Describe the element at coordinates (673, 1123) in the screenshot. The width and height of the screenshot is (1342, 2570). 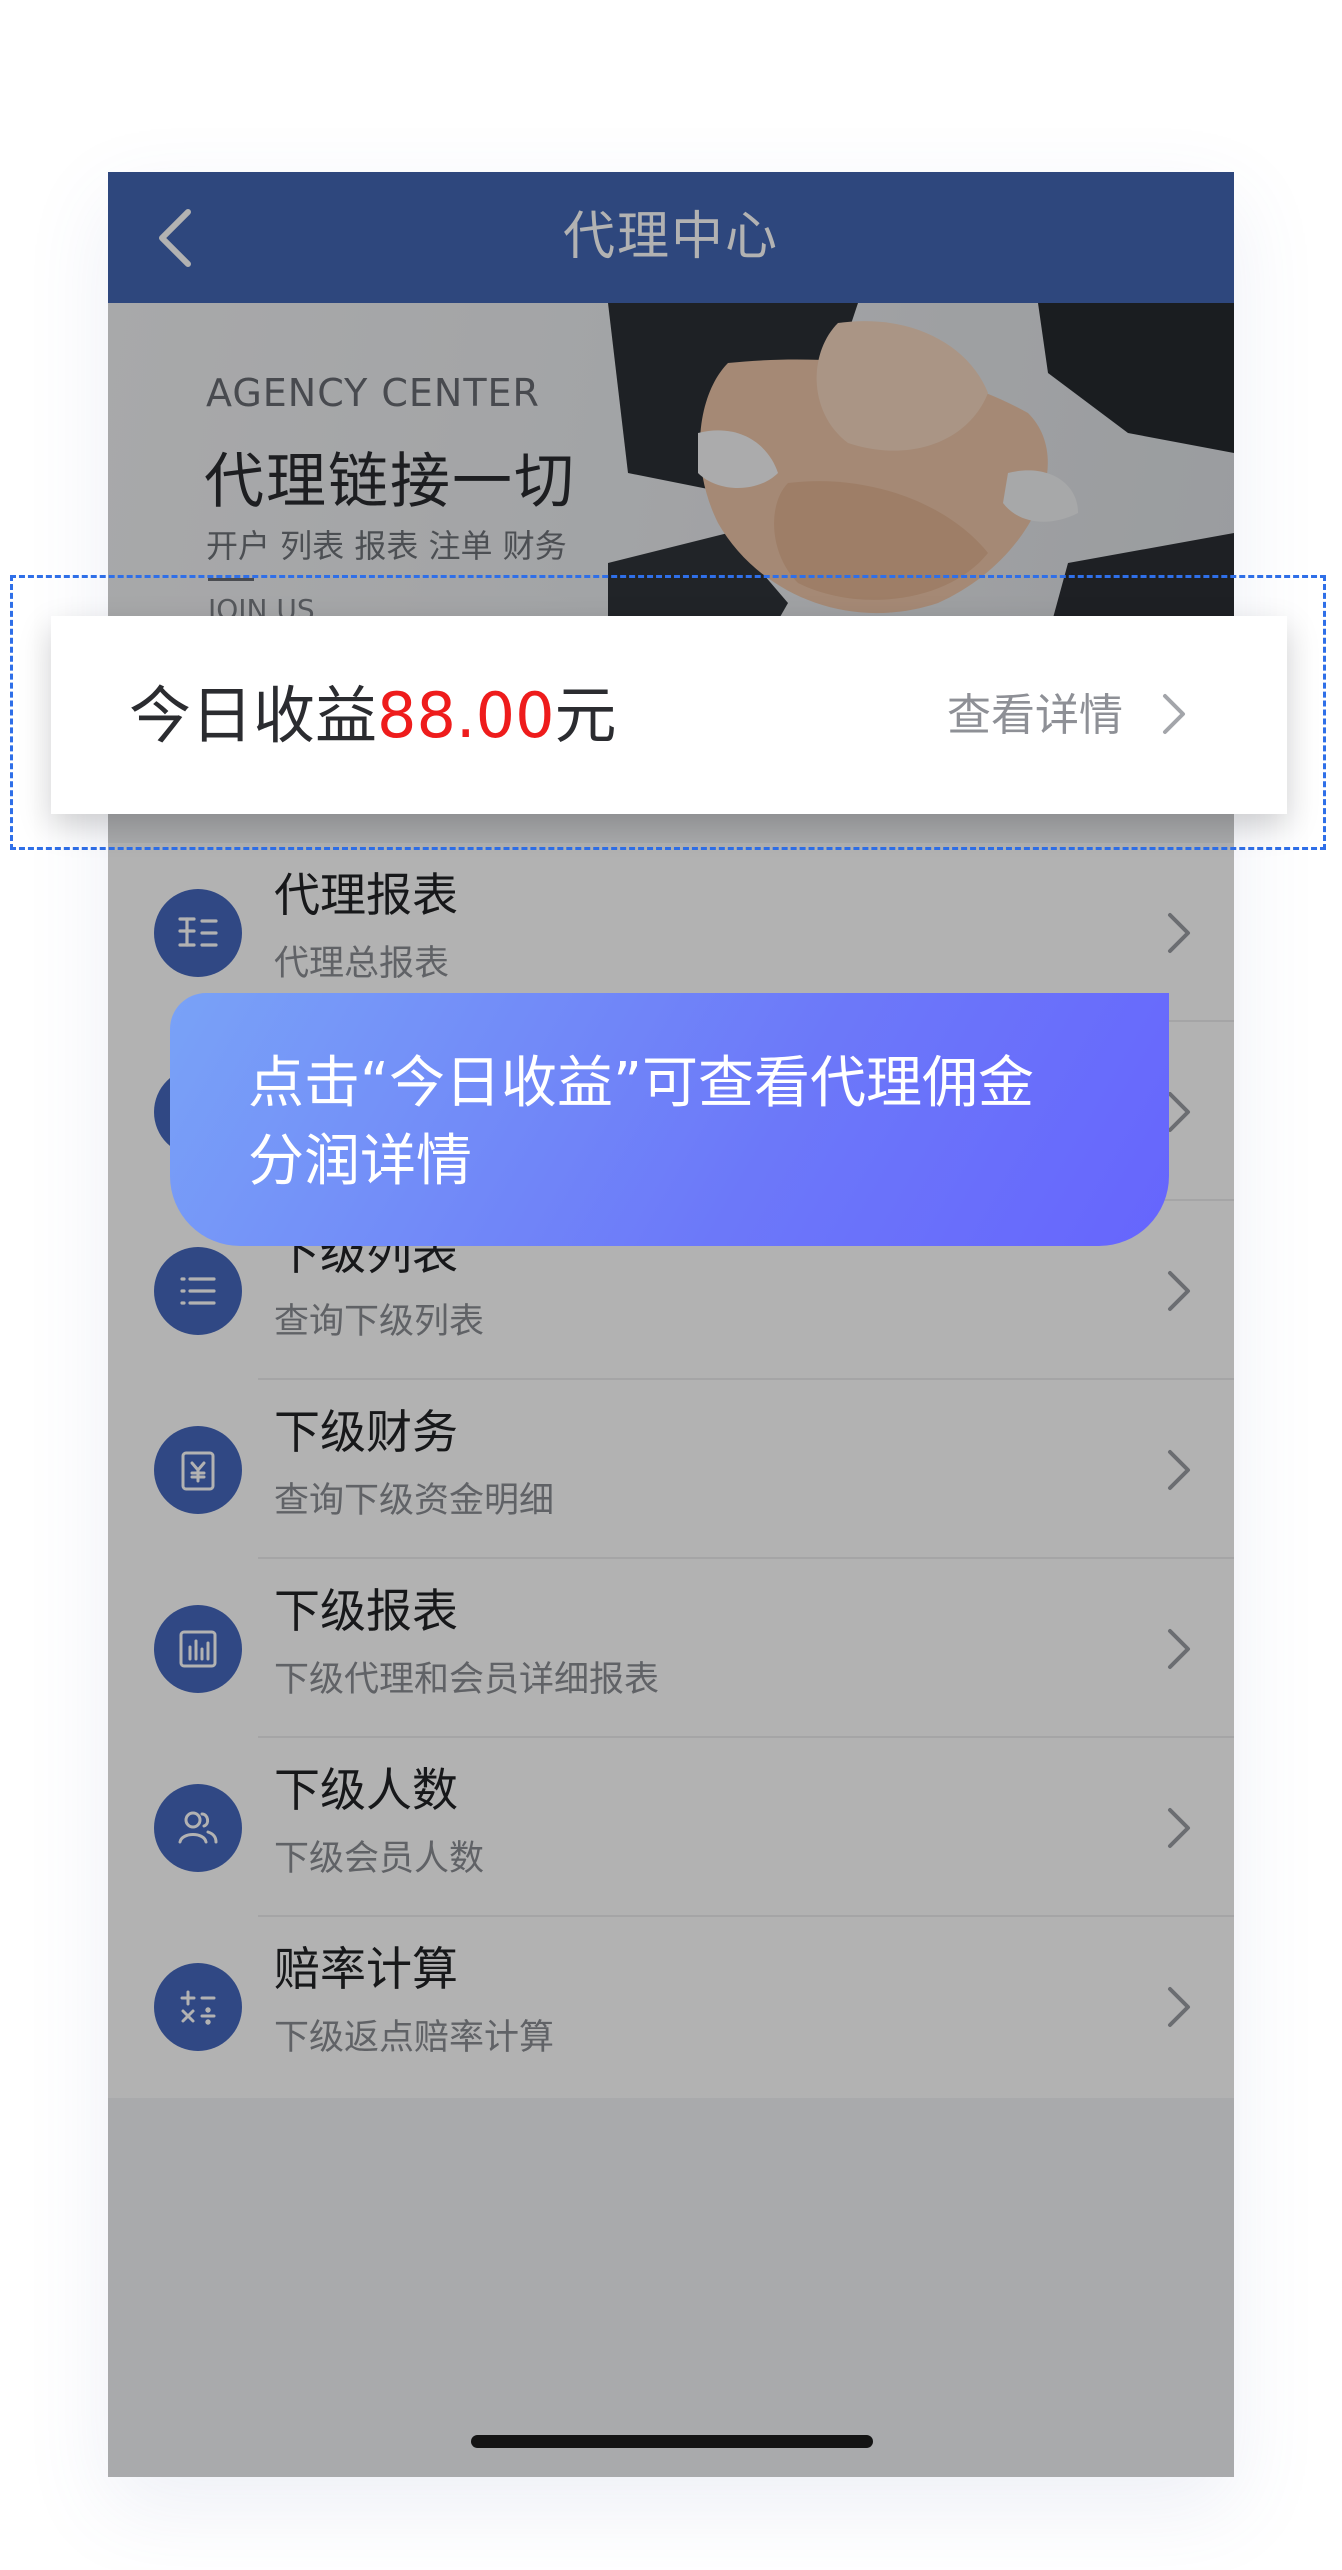
I see `tooltip-message: 点击“今日收益”可查看代理佣金 分润详情` at that location.